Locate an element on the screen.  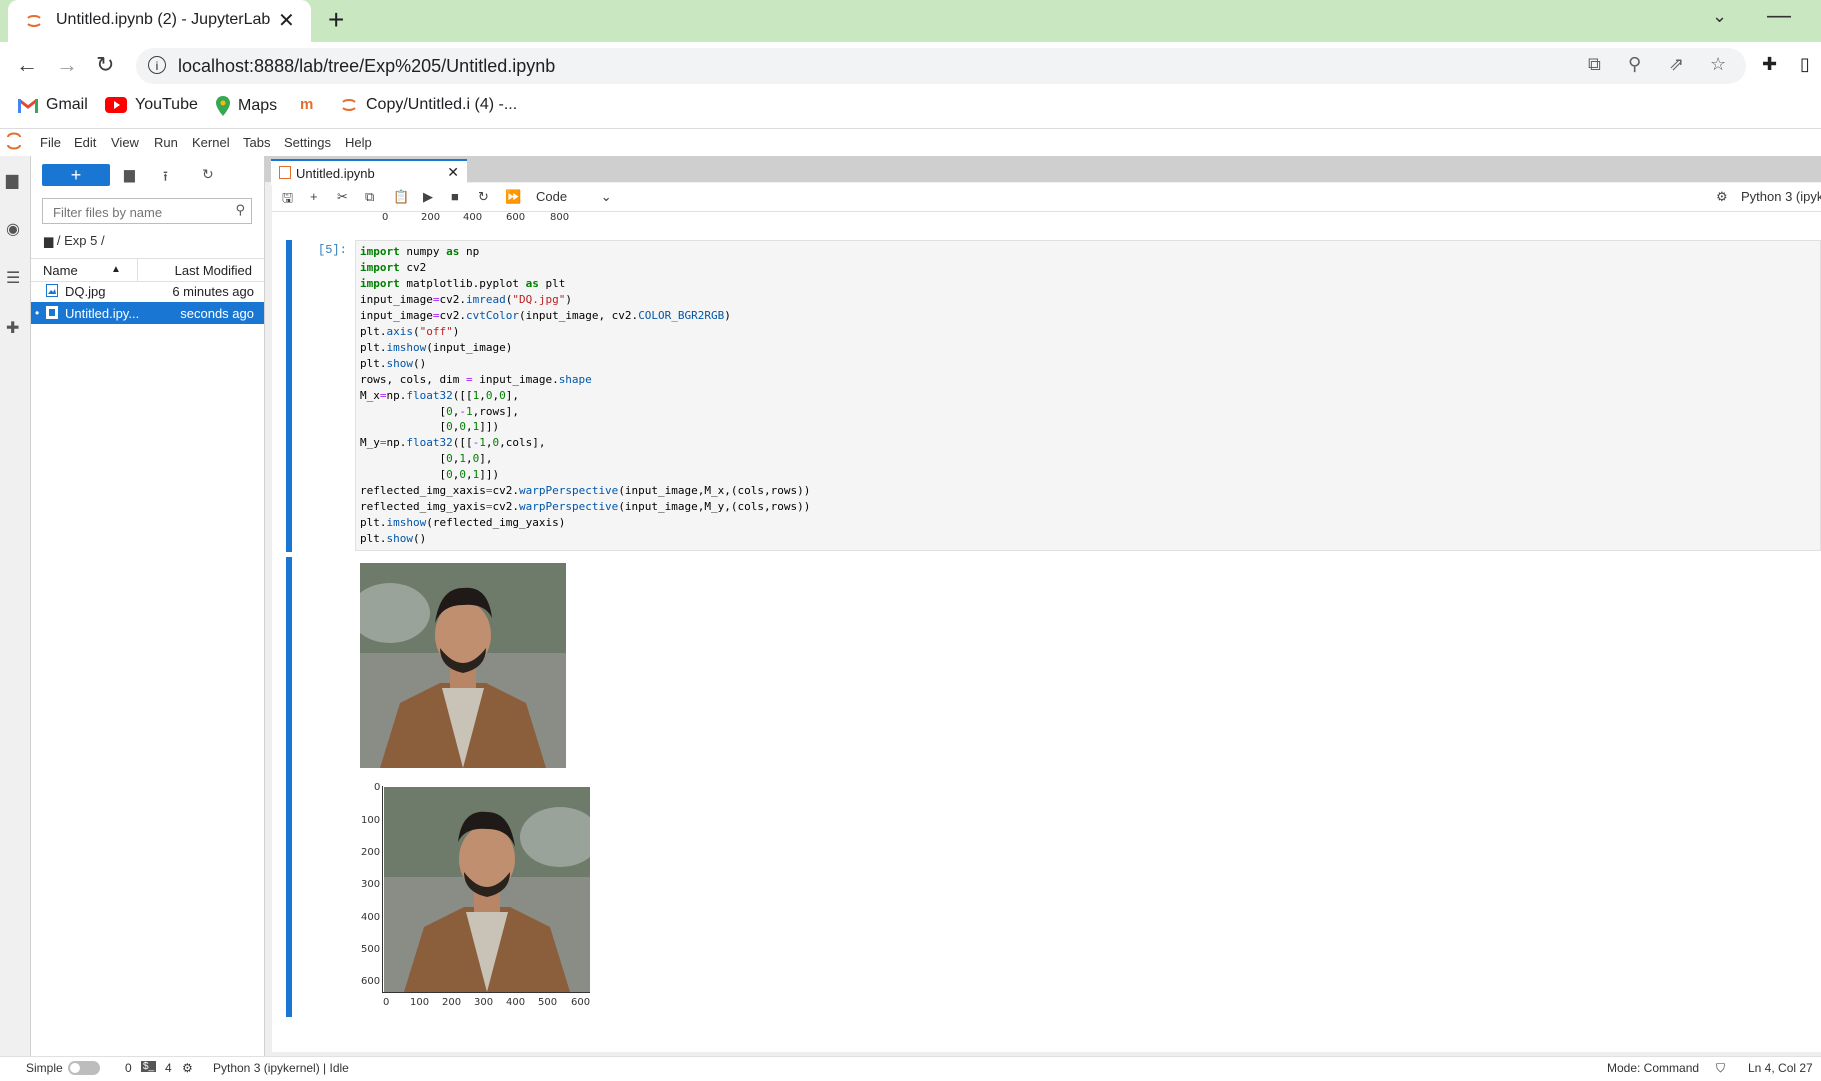
menu-run: Run is located at coordinates (166, 142).